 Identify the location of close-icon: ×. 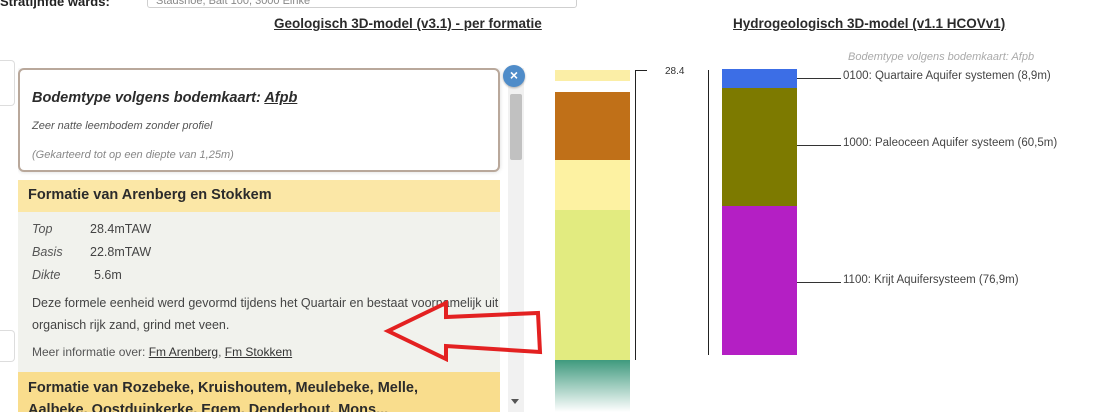
(514, 76).